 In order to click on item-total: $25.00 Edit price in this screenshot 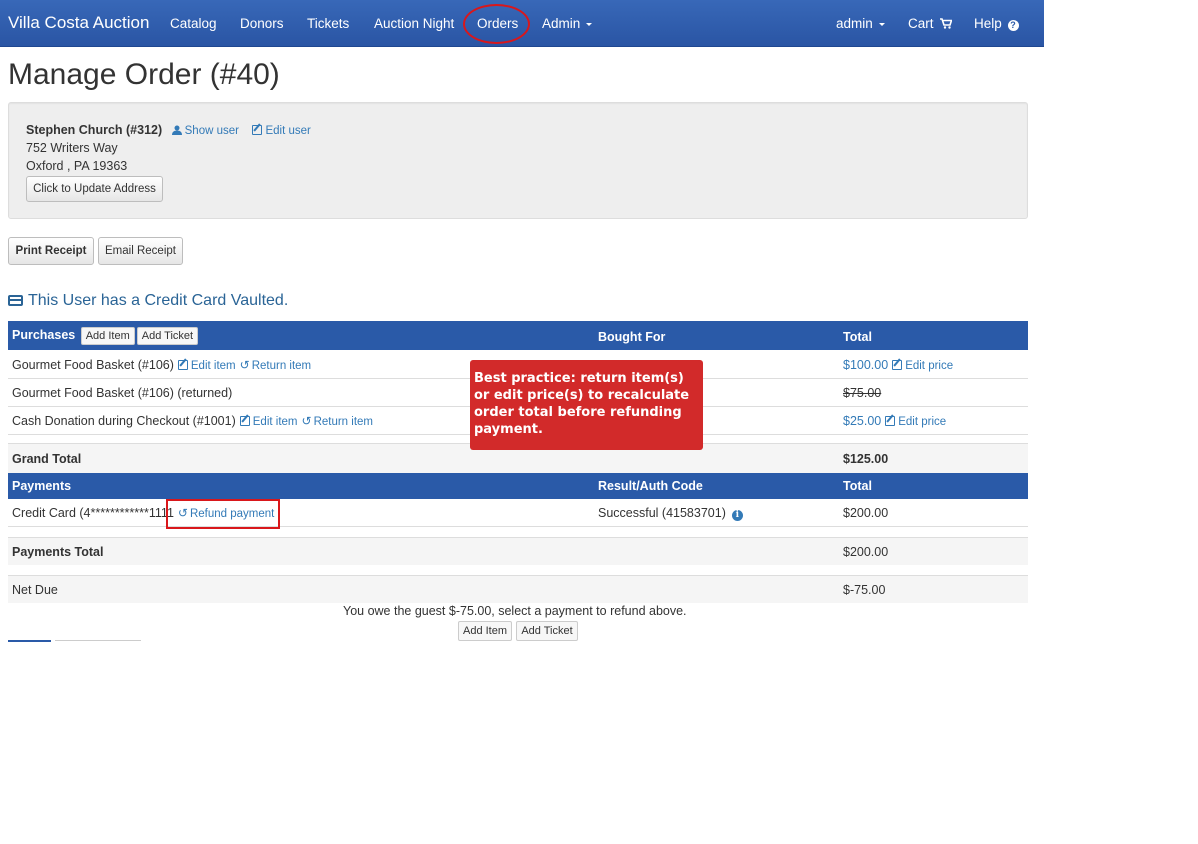, I will do `click(894, 421)`.